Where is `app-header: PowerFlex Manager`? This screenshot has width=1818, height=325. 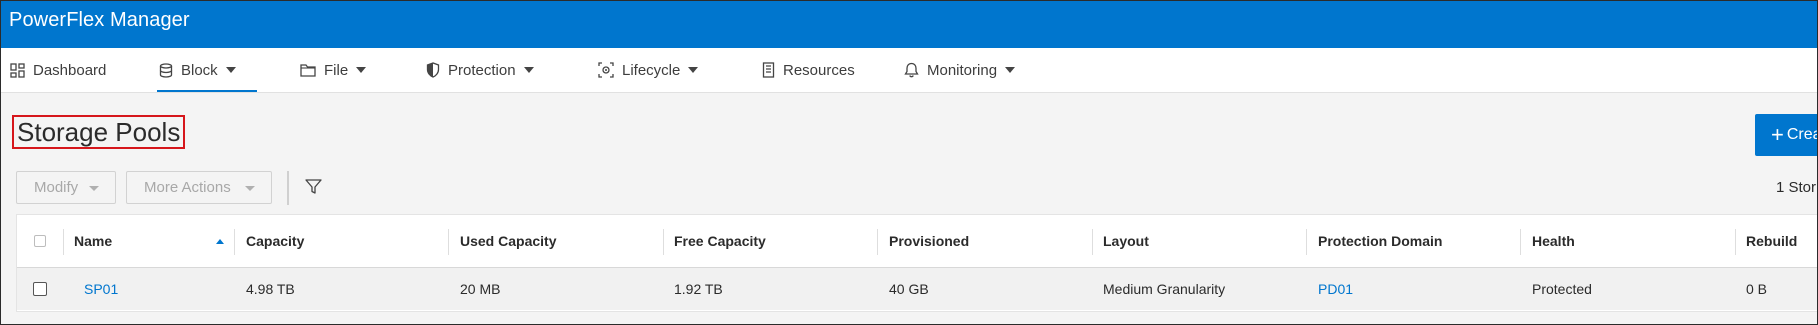 app-header: PowerFlex Manager is located at coordinates (909, 24).